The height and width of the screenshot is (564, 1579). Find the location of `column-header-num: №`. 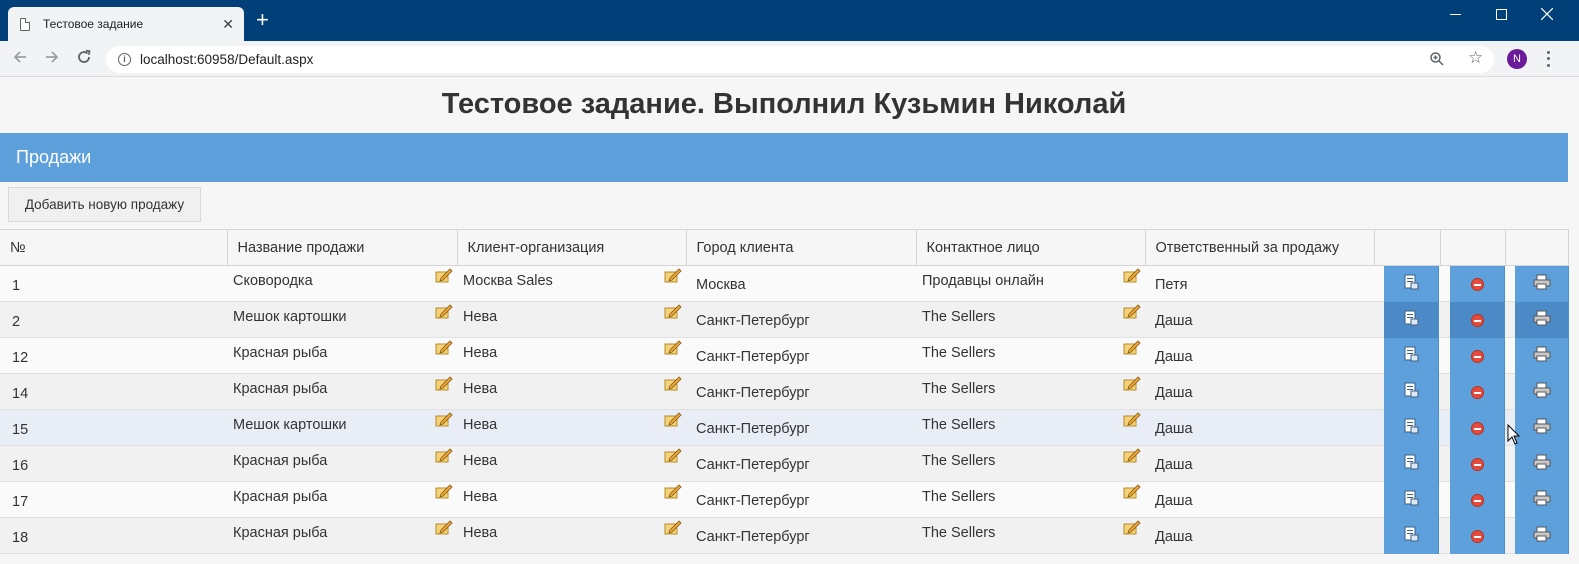

column-header-num: № is located at coordinates (114, 247).